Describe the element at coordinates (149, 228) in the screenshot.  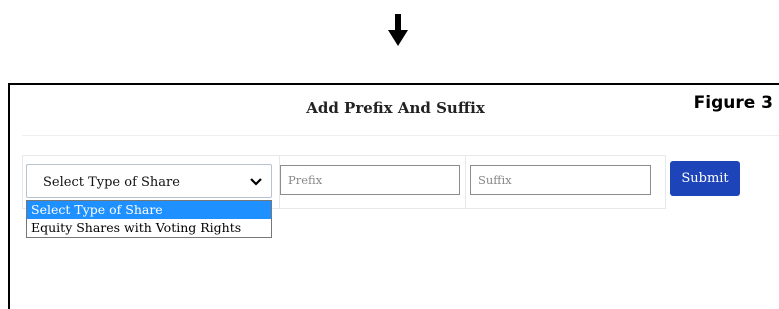
I see `dropdown-option: Equity Shares with Voting Rights` at that location.